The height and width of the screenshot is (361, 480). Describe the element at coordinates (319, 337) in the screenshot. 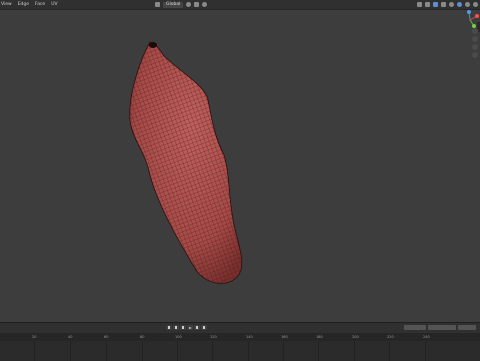

I see `ruler-tick: 180` at that location.